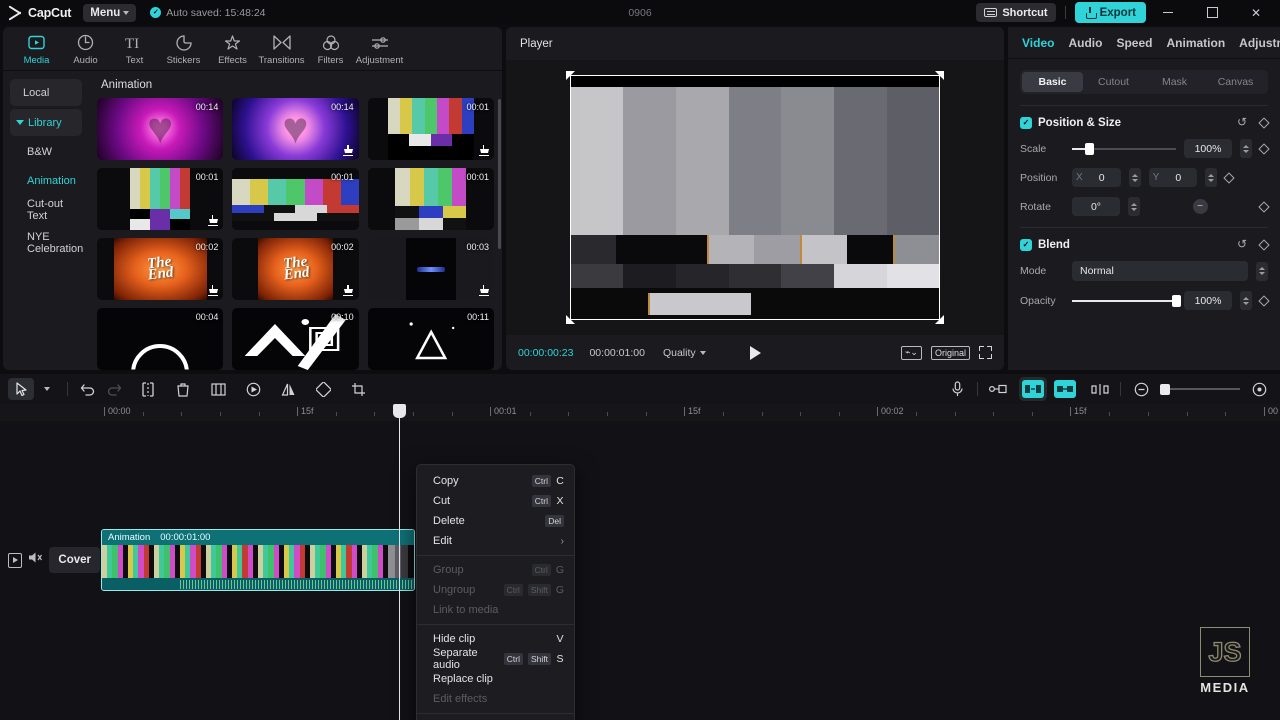 The image size is (1280, 720). What do you see at coordinates (1256, 12) in the screenshot?
I see `close-button: ✕` at bounding box center [1256, 12].